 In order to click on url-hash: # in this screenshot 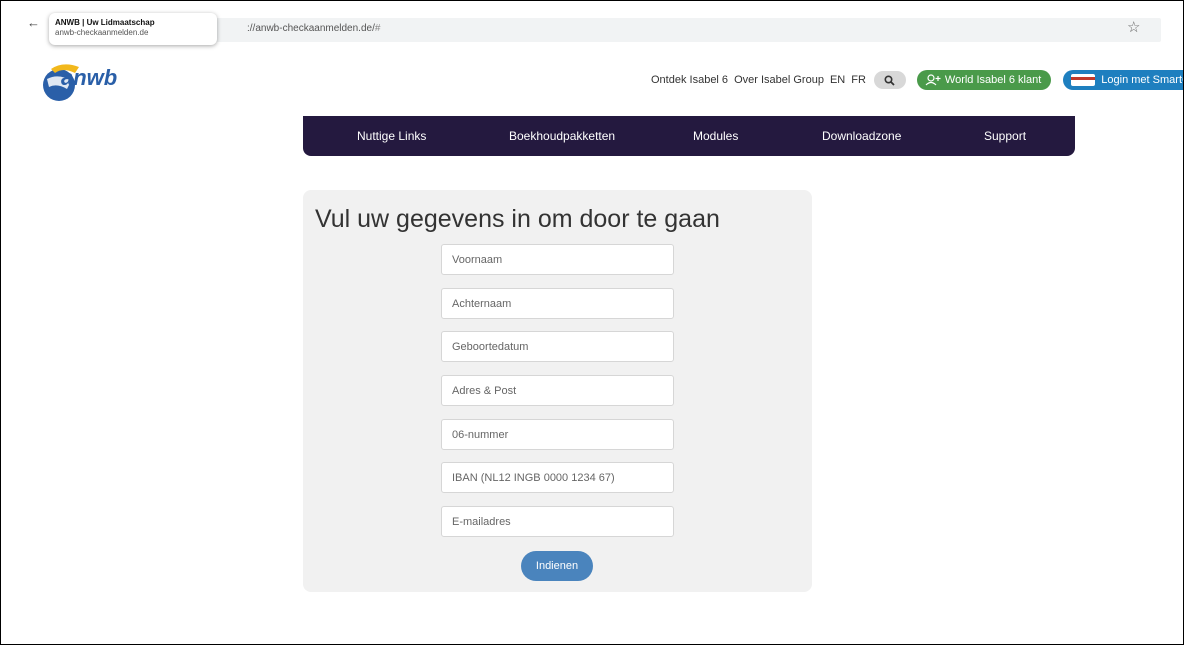, I will do `click(377, 28)`.